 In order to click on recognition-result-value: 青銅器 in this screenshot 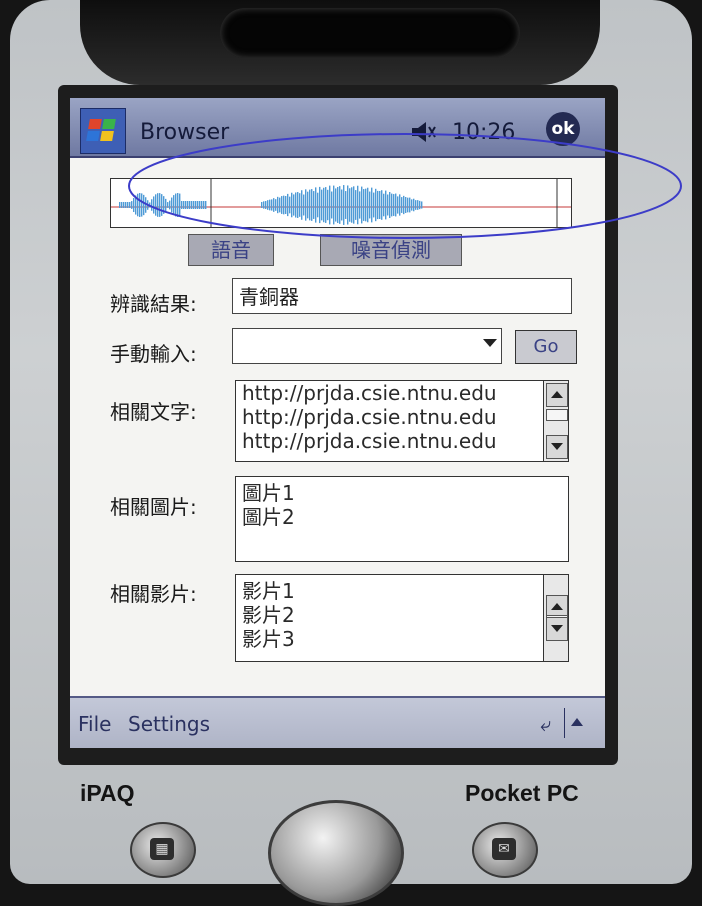, I will do `click(269, 297)`.